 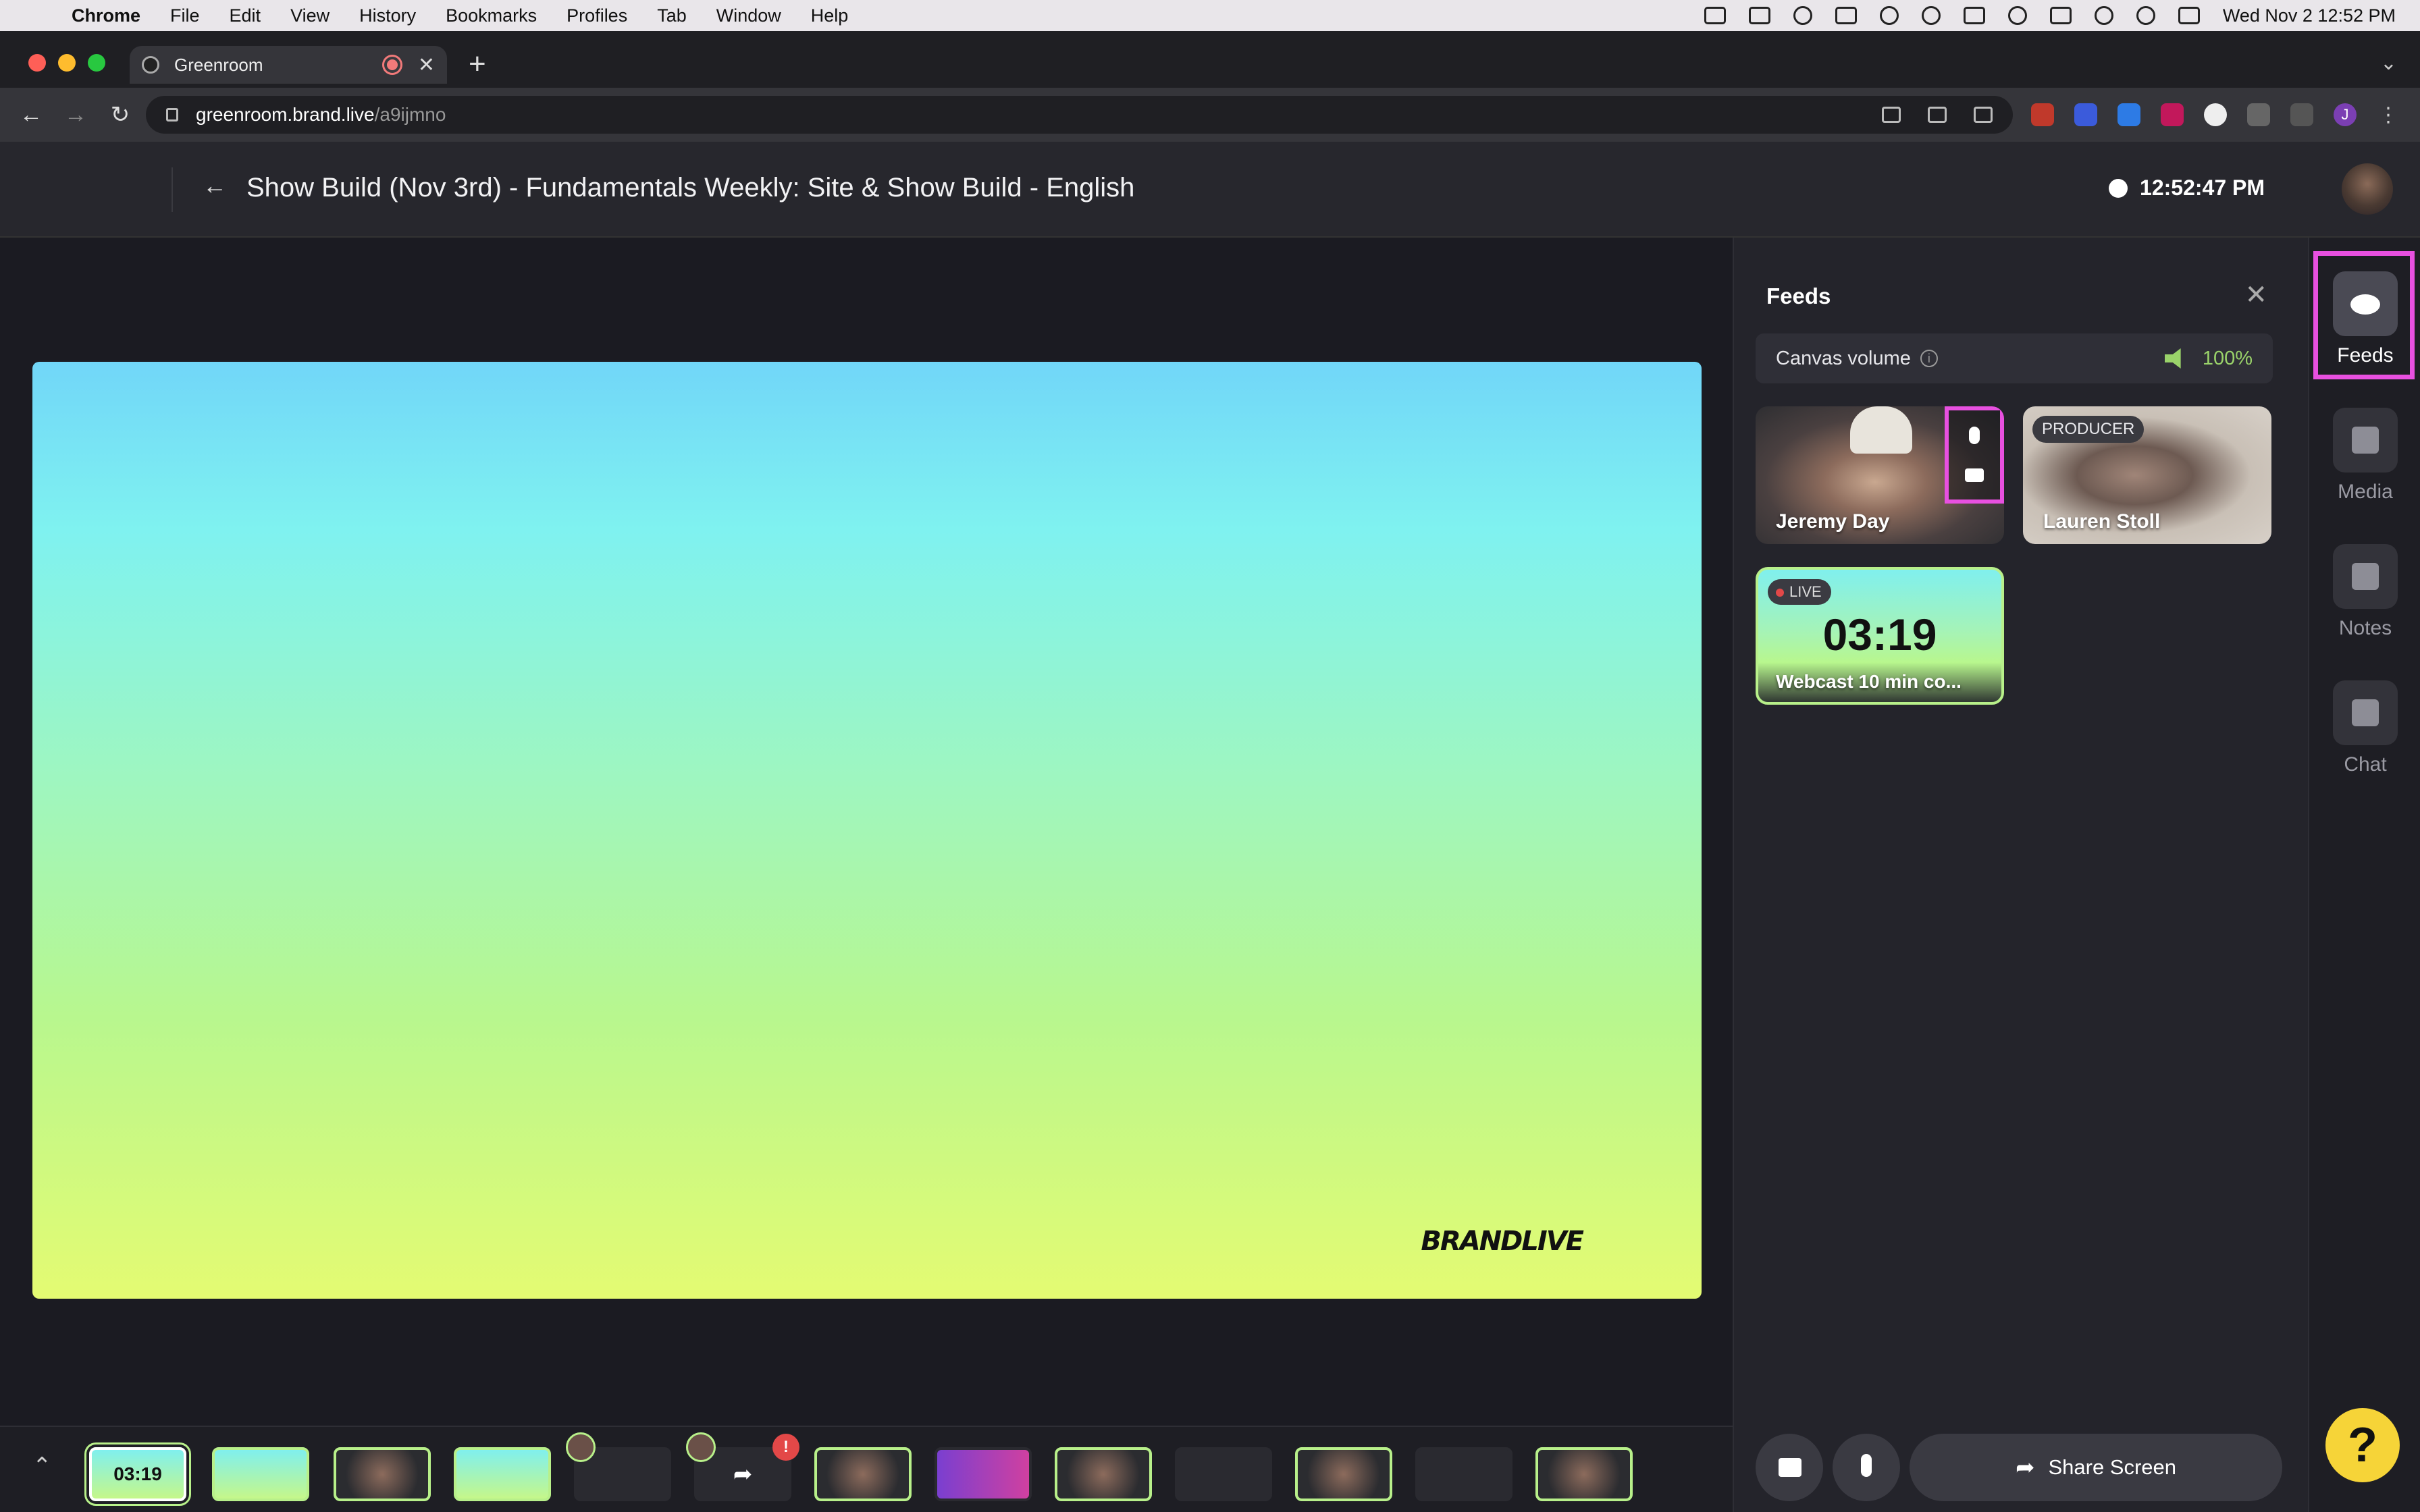 I want to click on browser-tab-greenroom: Greenroom ✕, so click(x=288, y=65).